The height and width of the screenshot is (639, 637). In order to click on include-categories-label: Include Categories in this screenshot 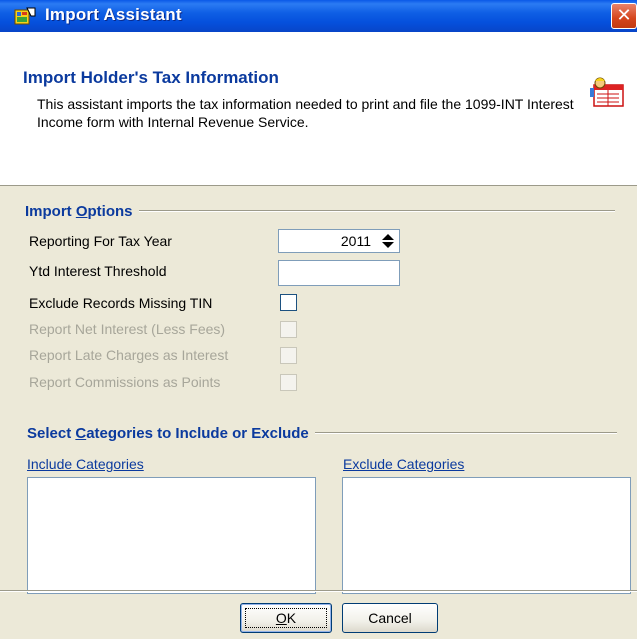, I will do `click(85, 464)`.